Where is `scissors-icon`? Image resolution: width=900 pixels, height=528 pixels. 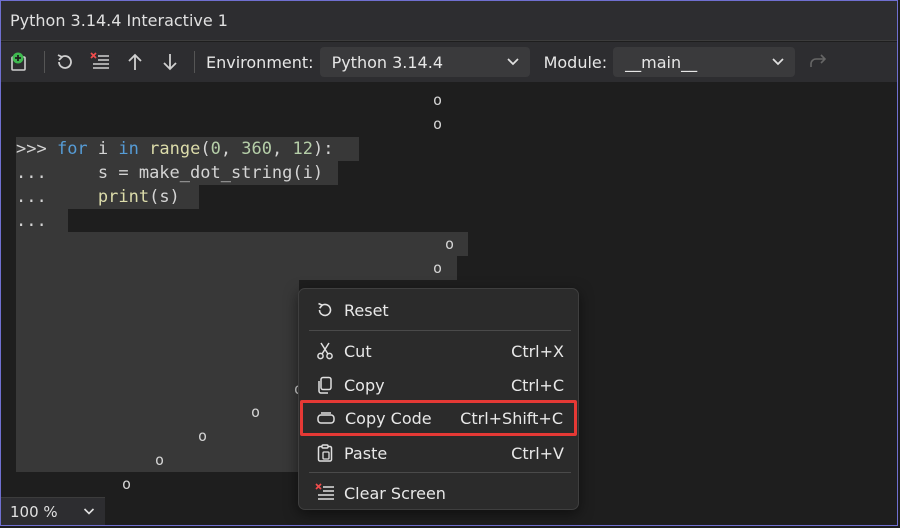 scissors-icon is located at coordinates (325, 351).